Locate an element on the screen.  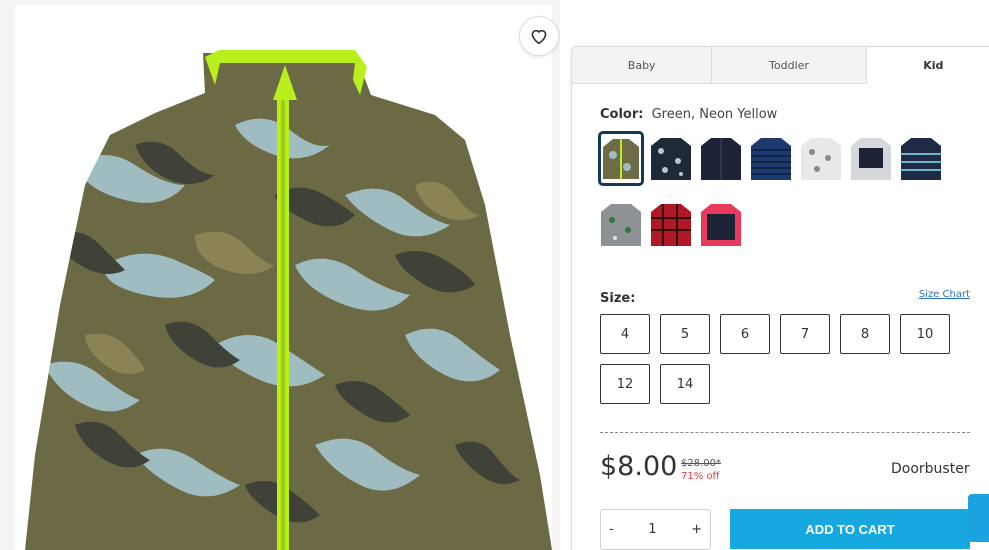
age-tabs: Baby Toddler Kid is located at coordinates (780, 65).